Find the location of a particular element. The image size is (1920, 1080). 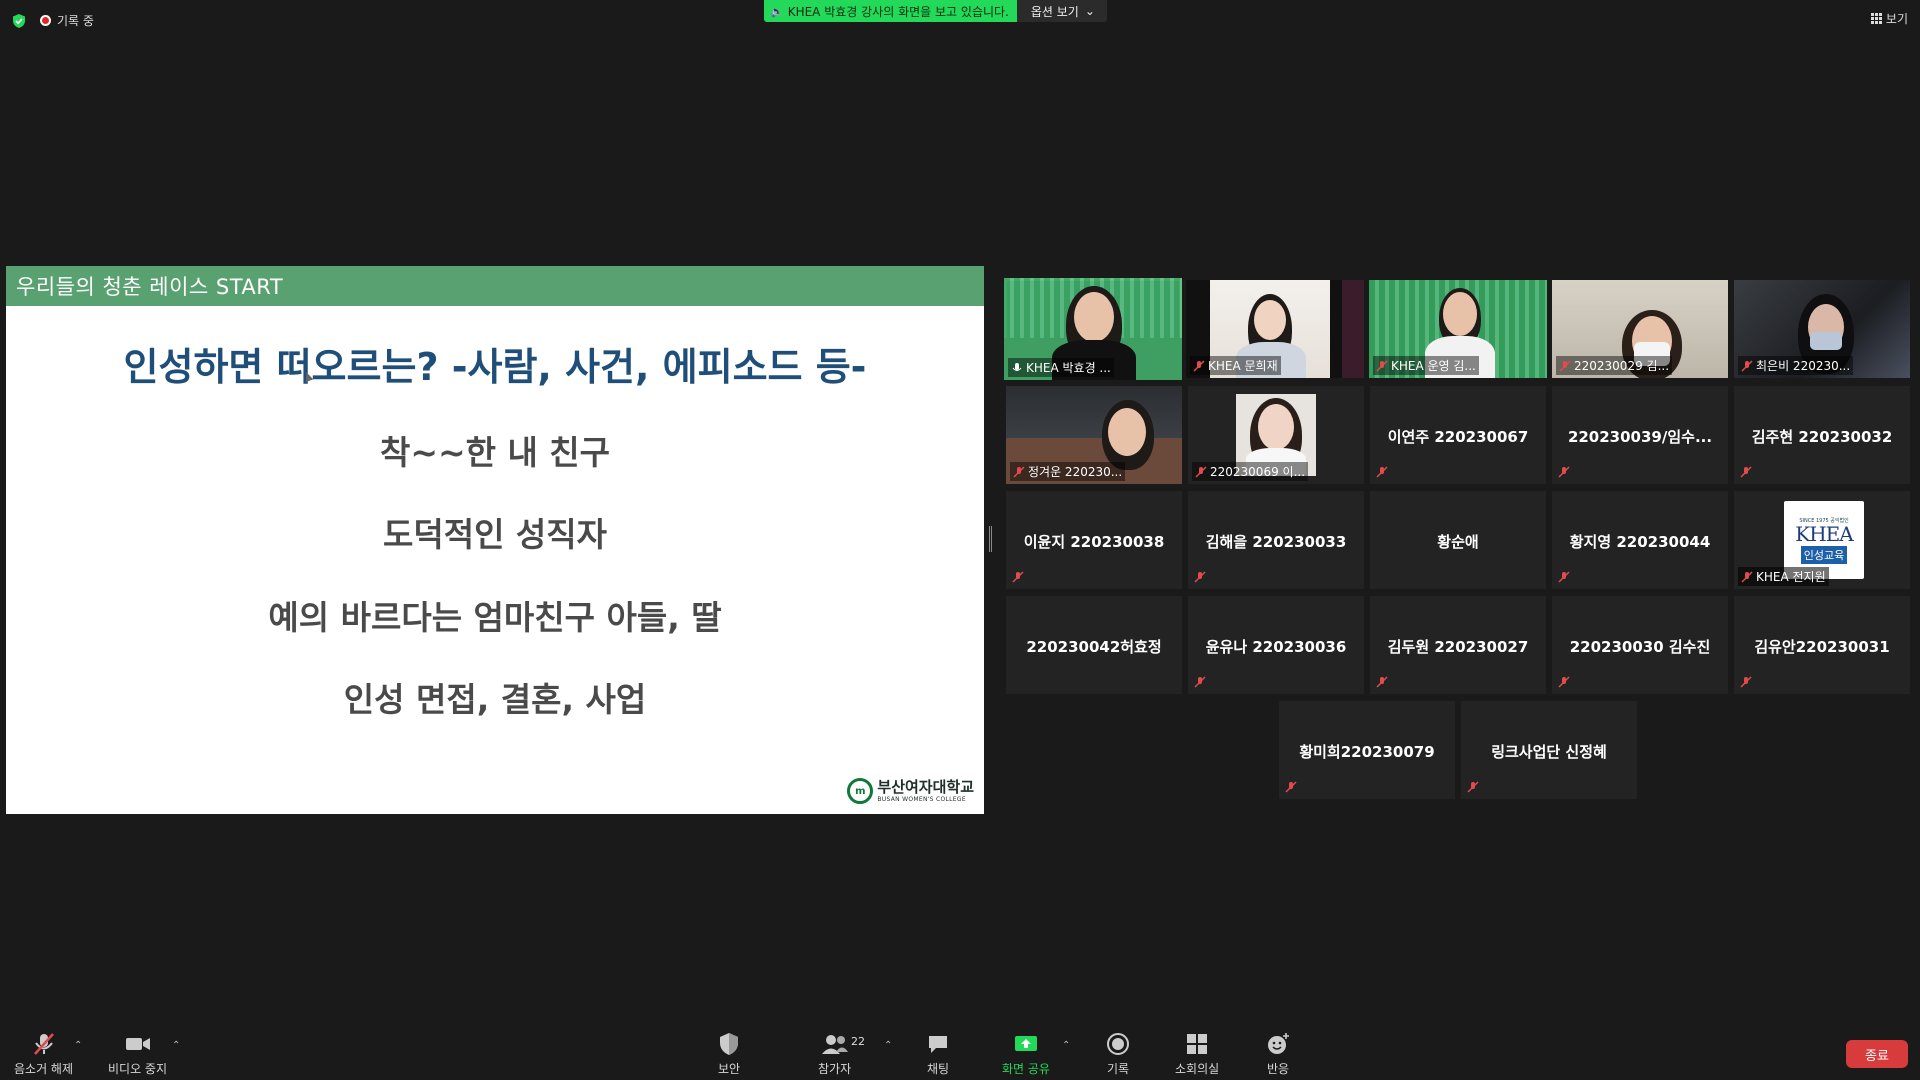

participants-options-caret-icon: ⌃ is located at coordinates (888, 1045).